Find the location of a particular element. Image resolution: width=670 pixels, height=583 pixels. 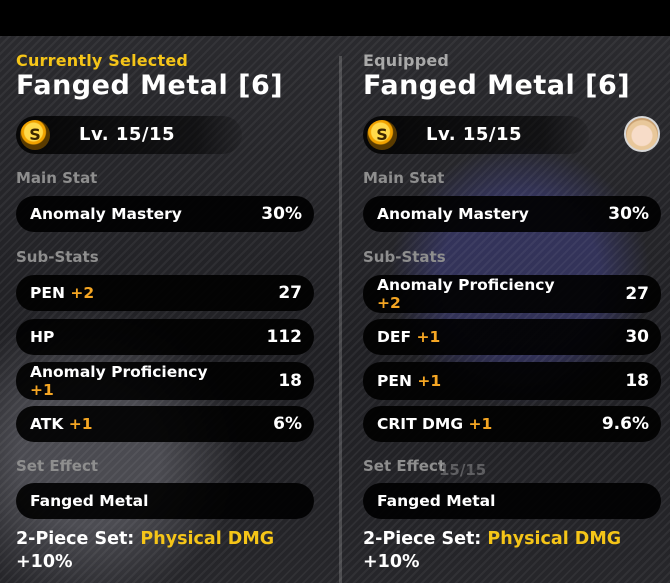

sub-stat-row: ATK +1 6% is located at coordinates (165, 424).